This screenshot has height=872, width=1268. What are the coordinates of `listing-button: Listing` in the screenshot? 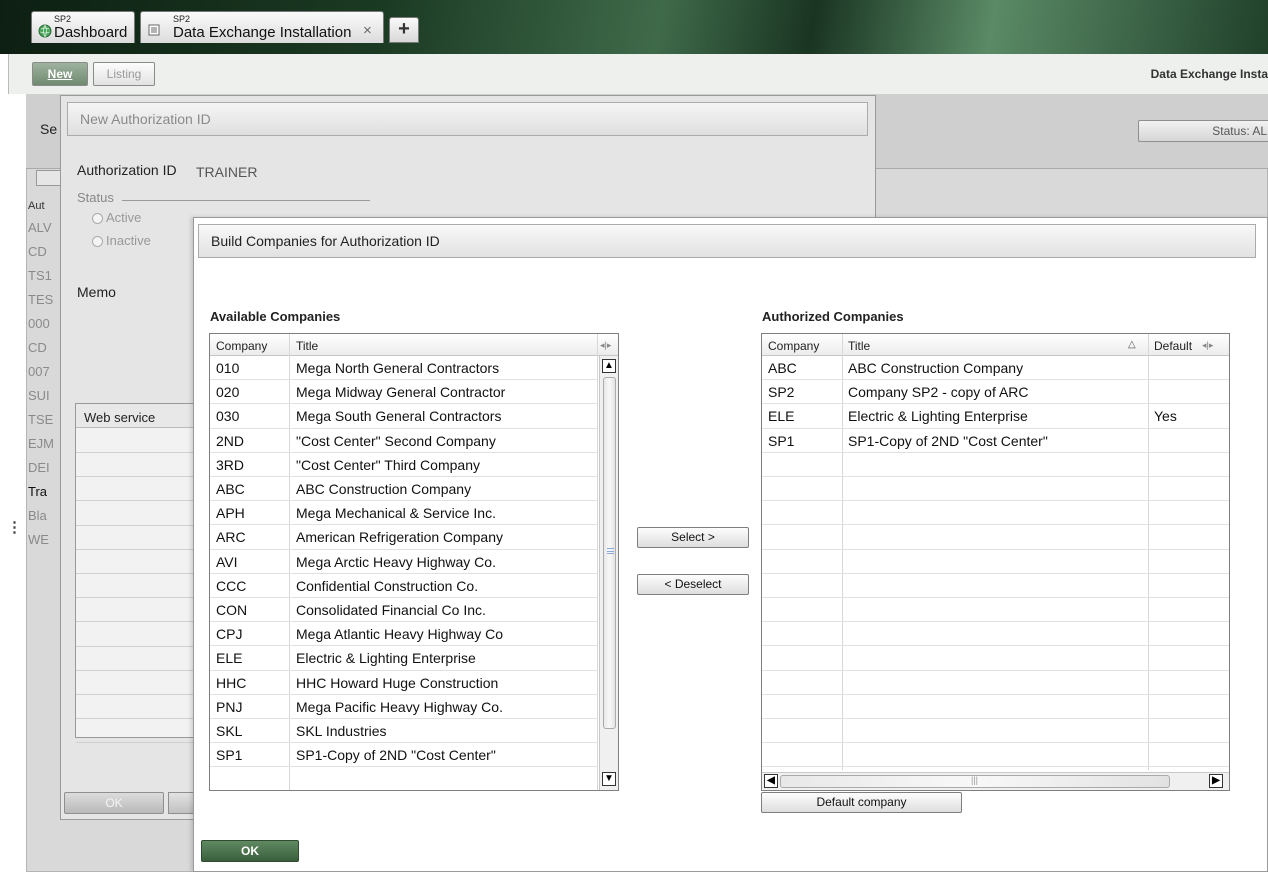 It's located at (124, 74).